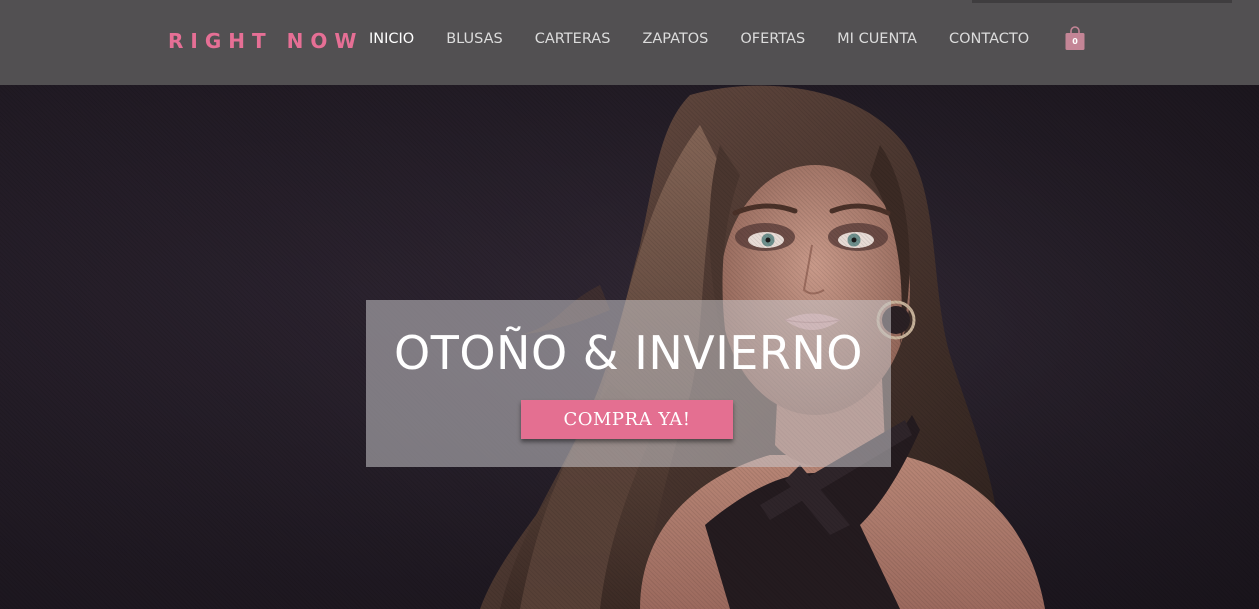 The image size is (1259, 609). What do you see at coordinates (1102, 1) in the screenshot?
I see `header-top-accent` at bounding box center [1102, 1].